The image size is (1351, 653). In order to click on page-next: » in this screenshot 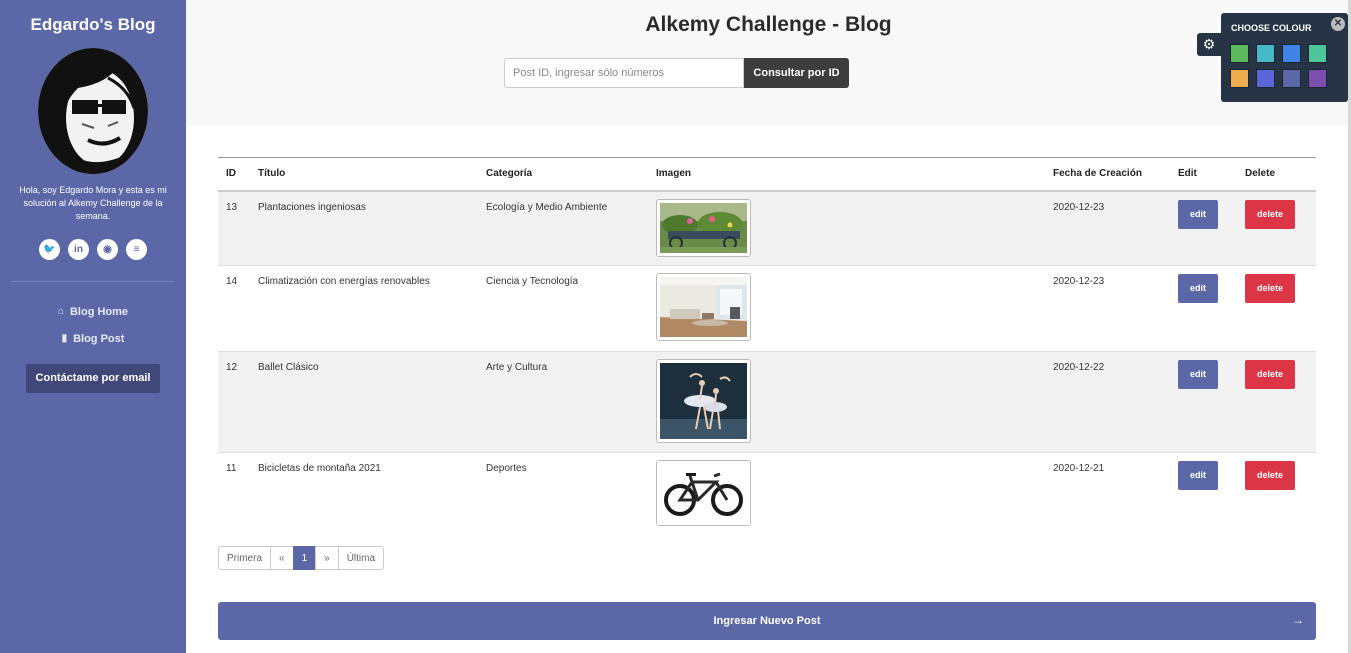, I will do `click(327, 558)`.